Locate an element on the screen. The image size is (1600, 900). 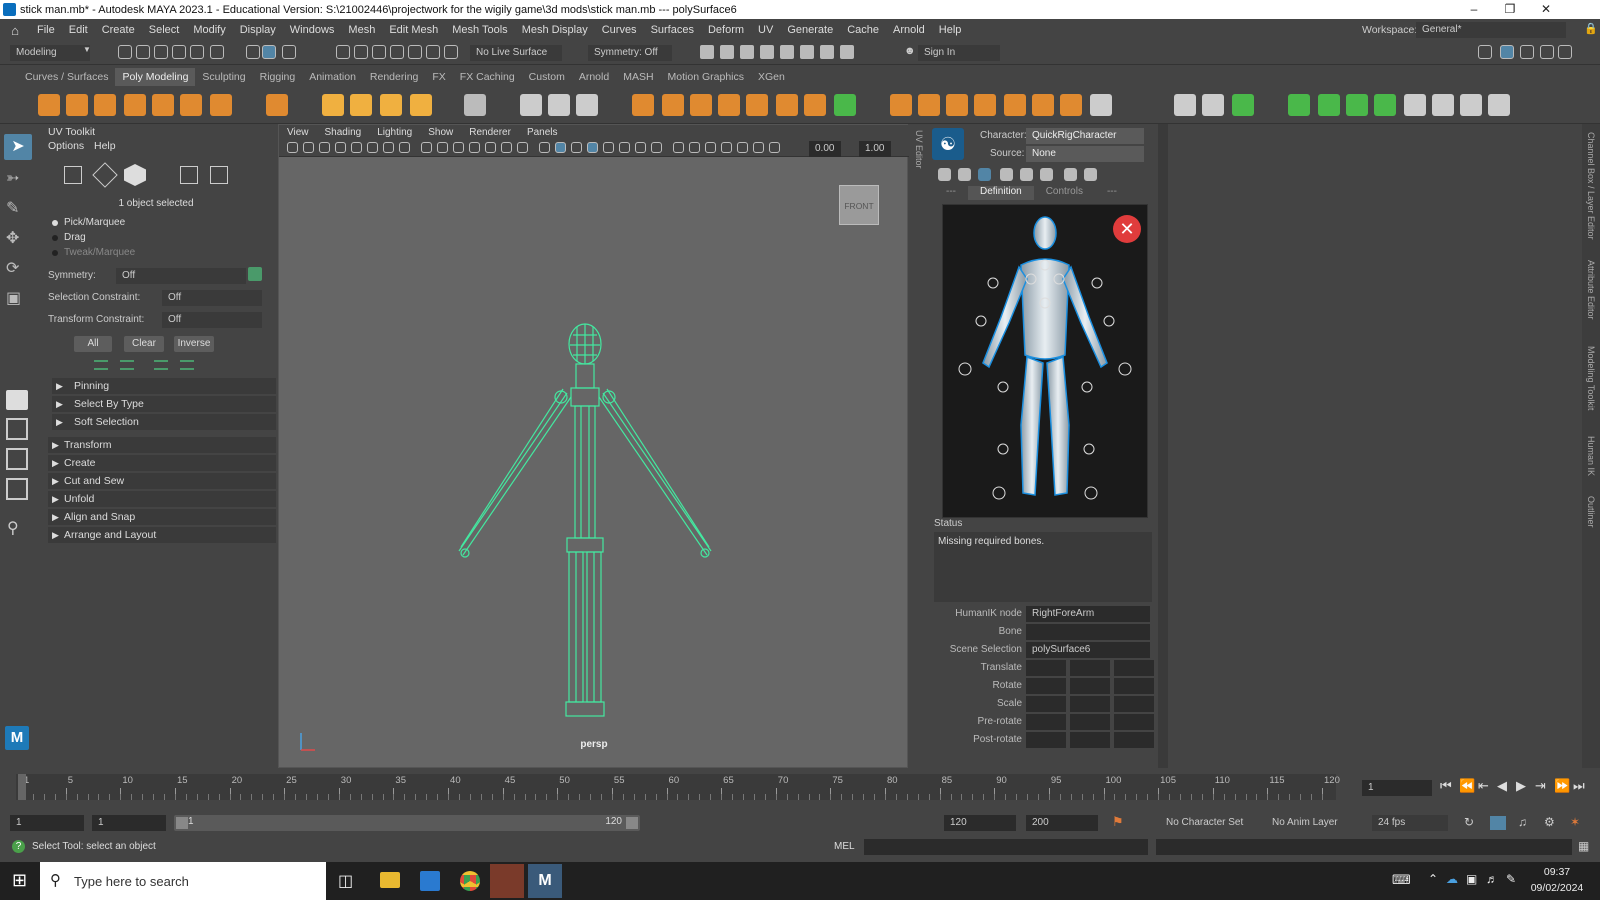
volume-icon: ♬ is located at coordinates (1492, 879).